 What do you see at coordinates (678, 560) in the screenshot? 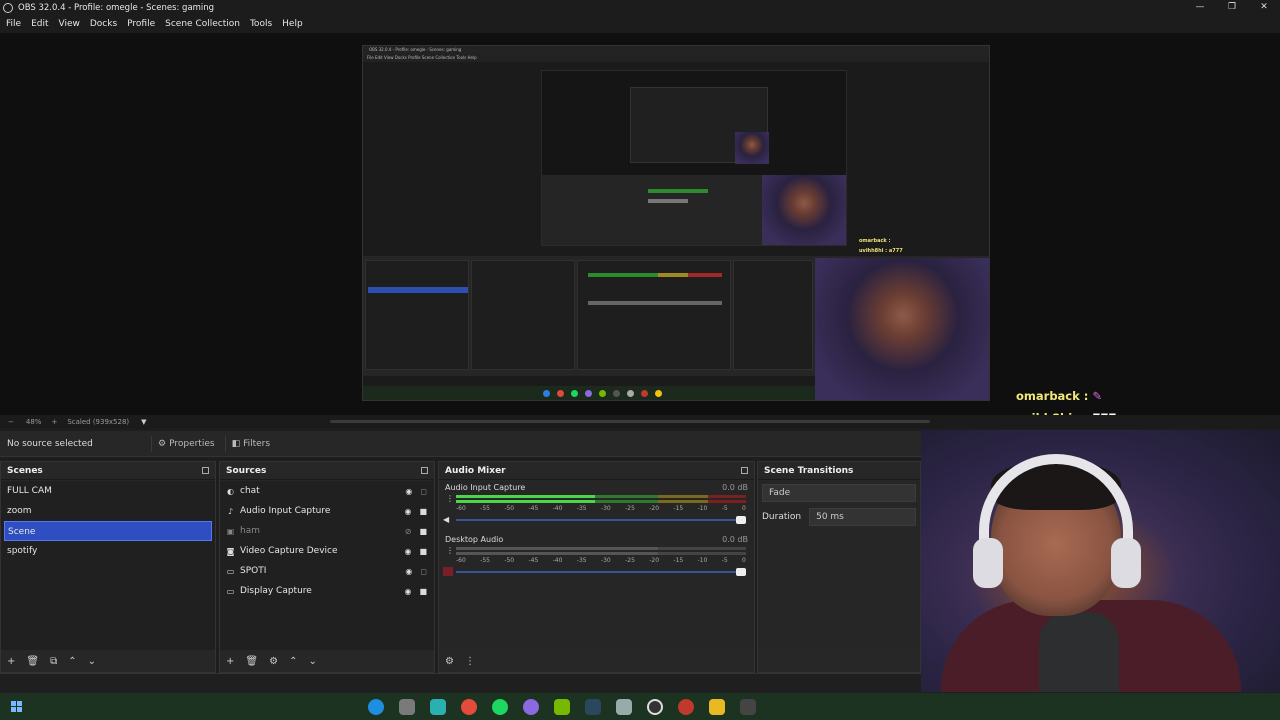
I see `tick-label: -15` at bounding box center [678, 560].